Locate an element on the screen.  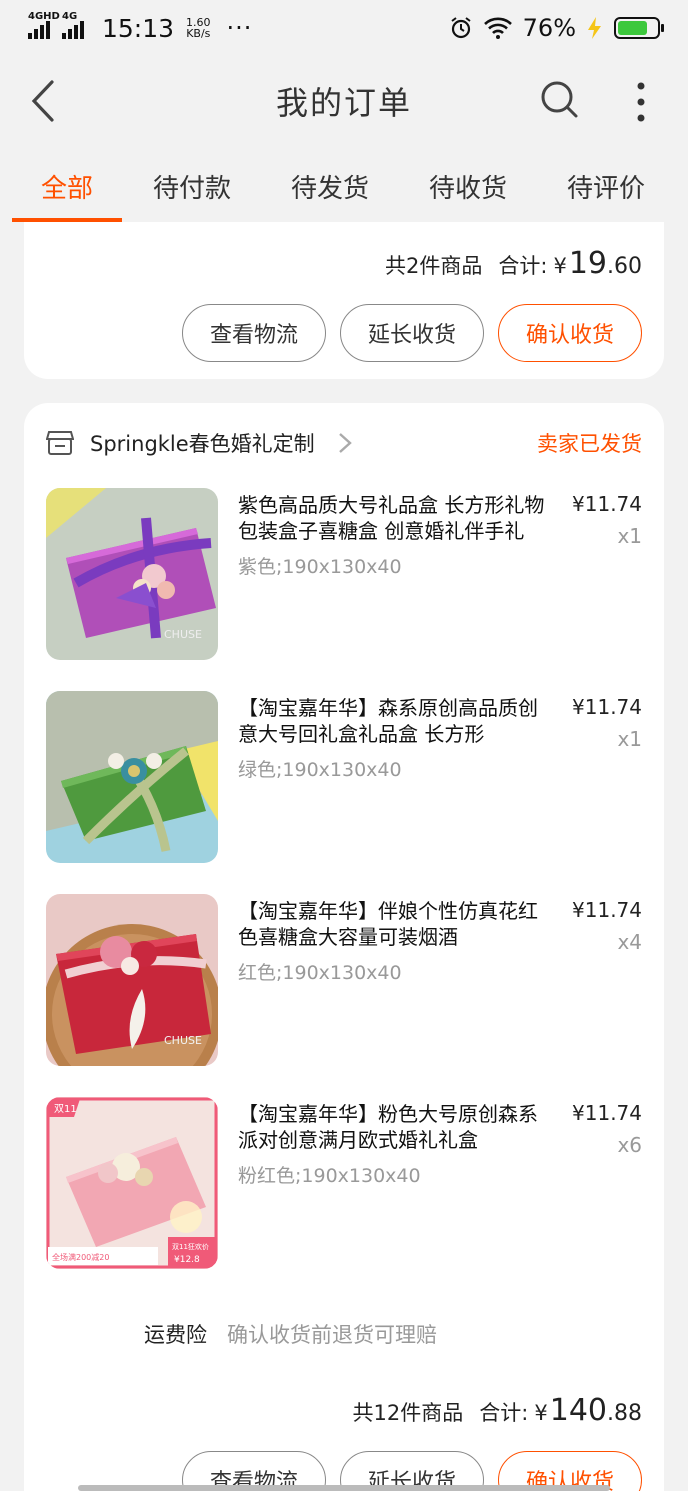
tab-pending-payment: 待付款 is located at coordinates (192, 186).